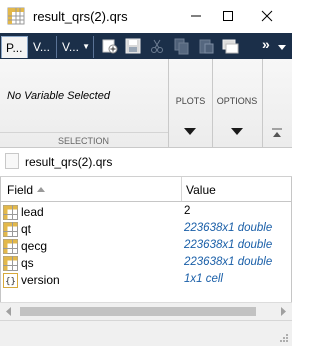  I want to click on toolstrip: P... V... V... ▼ », so click(146, 46).